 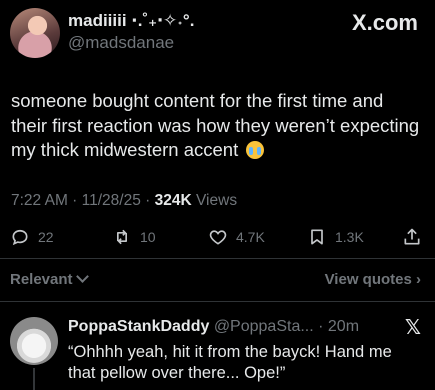 What do you see at coordinates (368, 279) in the screenshot?
I see `view-quotes-label: View quotes` at bounding box center [368, 279].